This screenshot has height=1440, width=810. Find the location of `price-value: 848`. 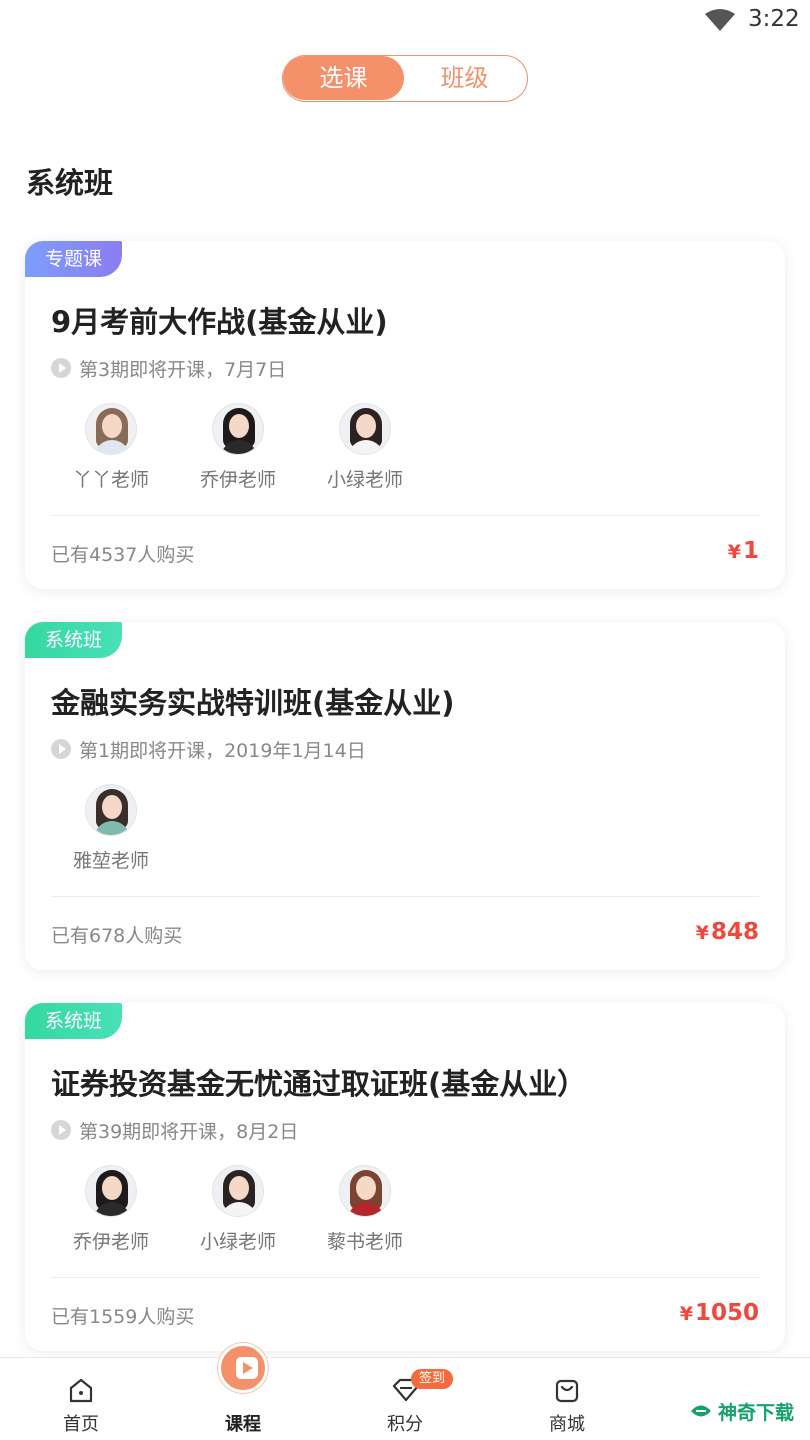

price-value: 848 is located at coordinates (734, 932).